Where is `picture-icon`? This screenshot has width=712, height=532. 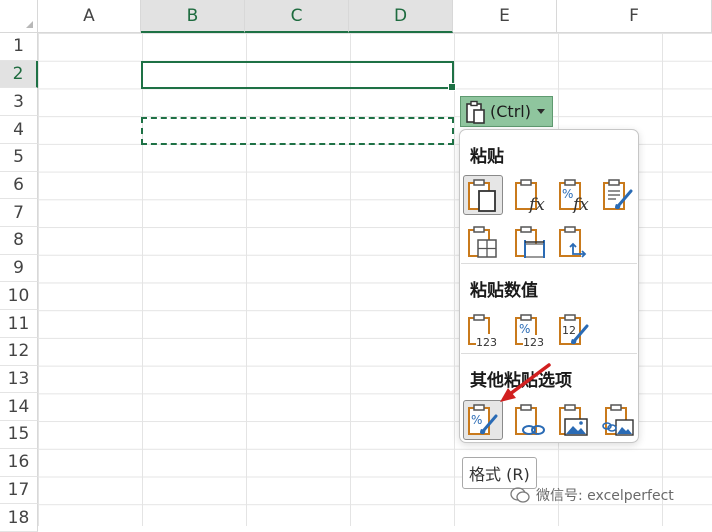 picture-icon is located at coordinates (573, 420).